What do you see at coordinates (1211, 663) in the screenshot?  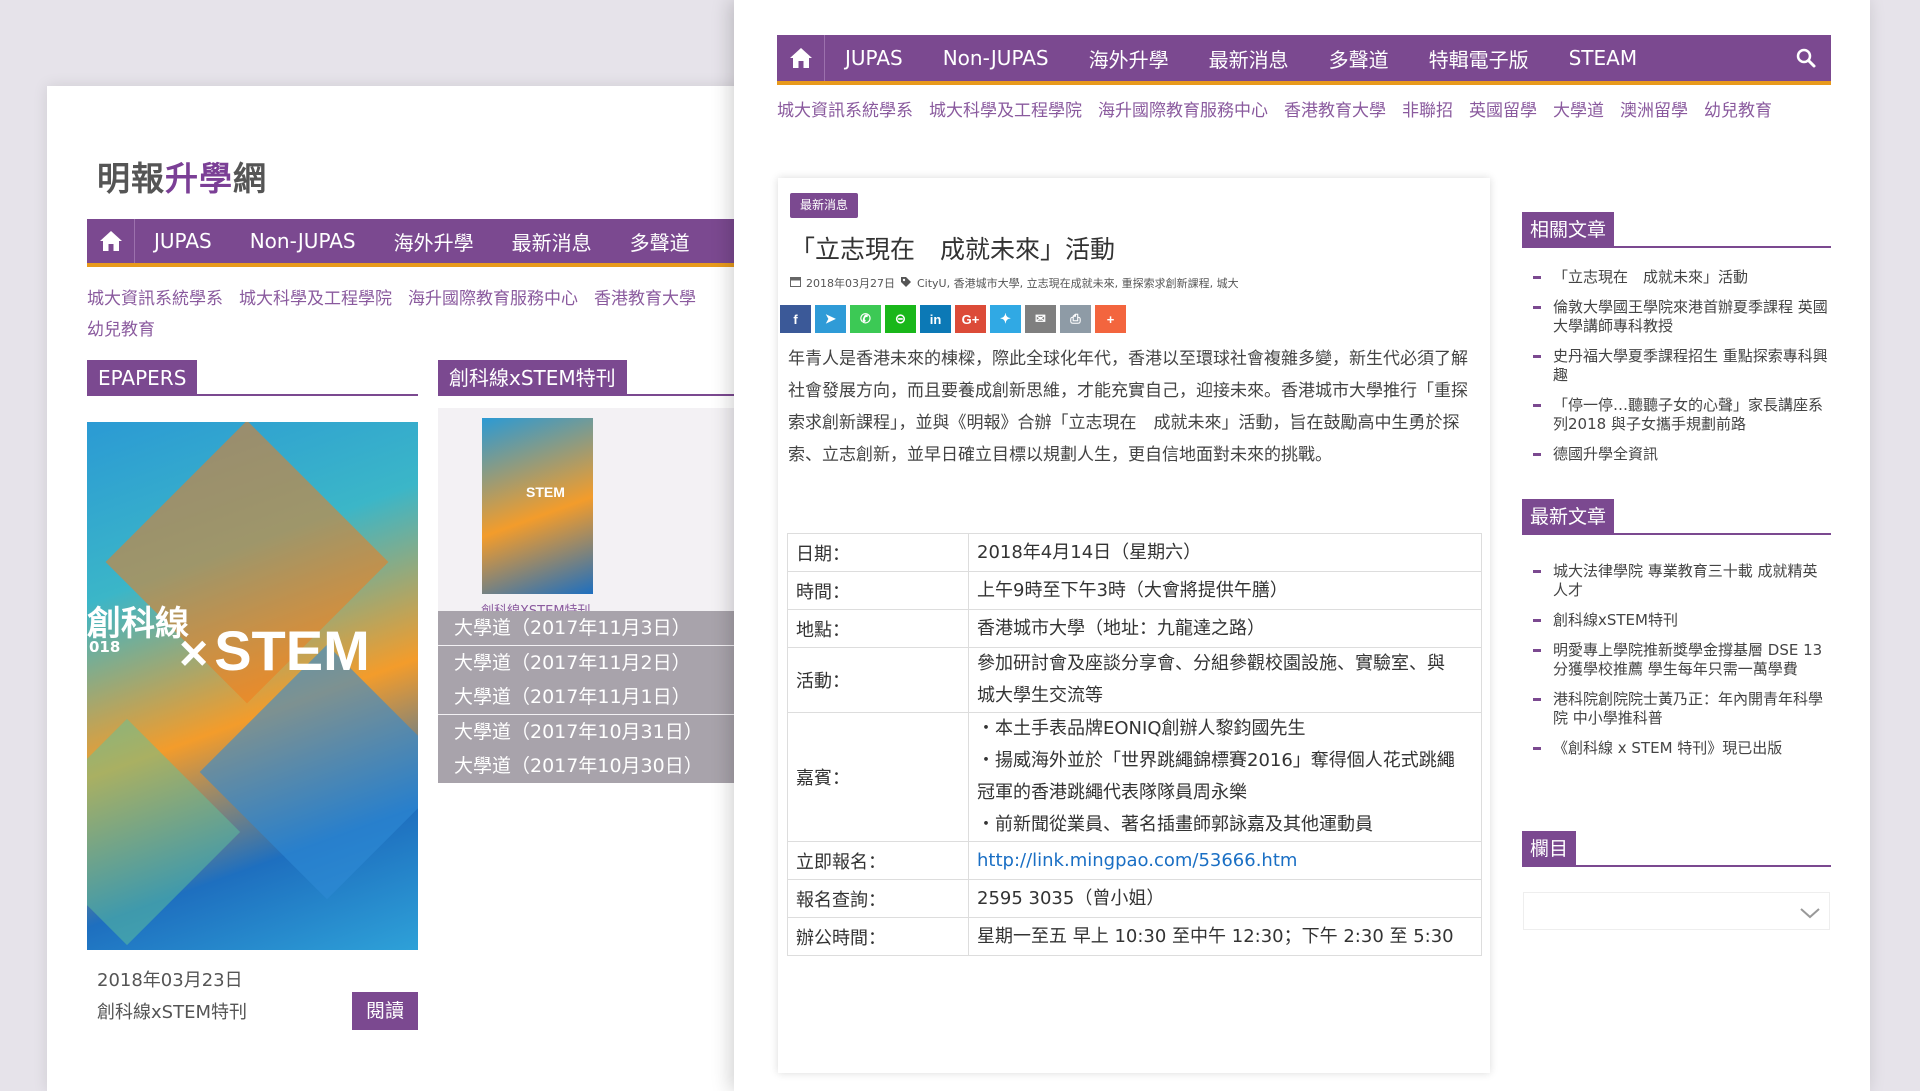 I see `info-line: 參加研討會及座談分享會、分組參觀校園設施、實驗室、與` at bounding box center [1211, 663].